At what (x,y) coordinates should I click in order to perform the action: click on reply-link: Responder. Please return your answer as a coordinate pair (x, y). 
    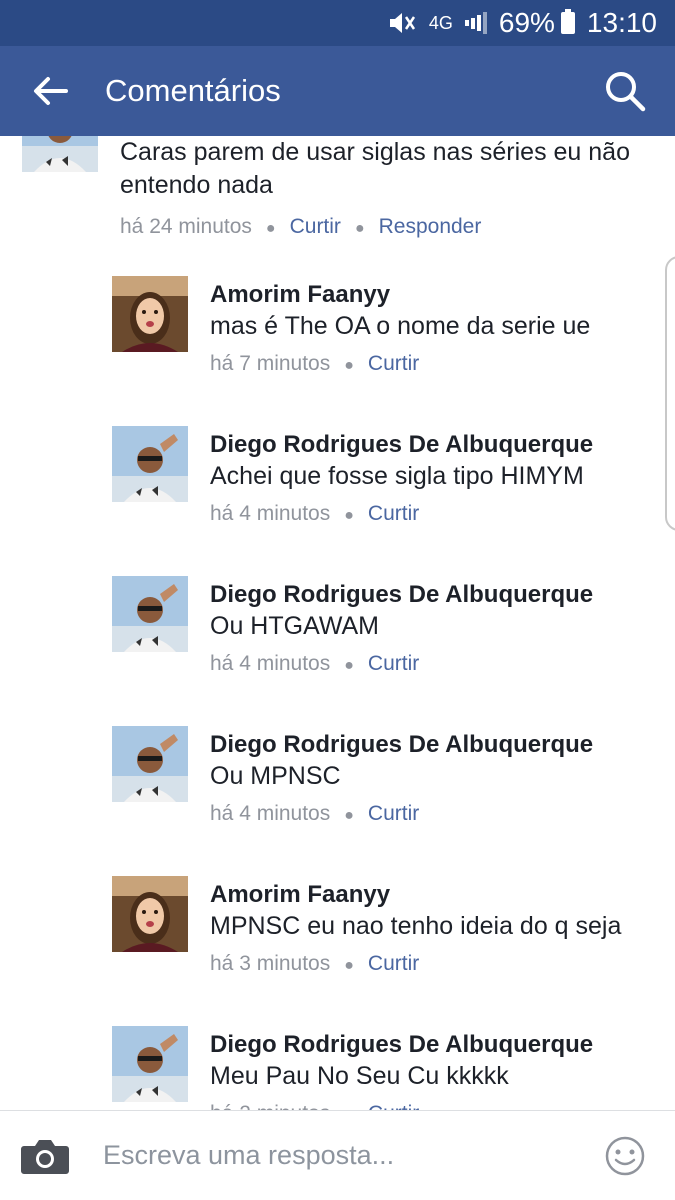
    Looking at the image, I should click on (430, 226).